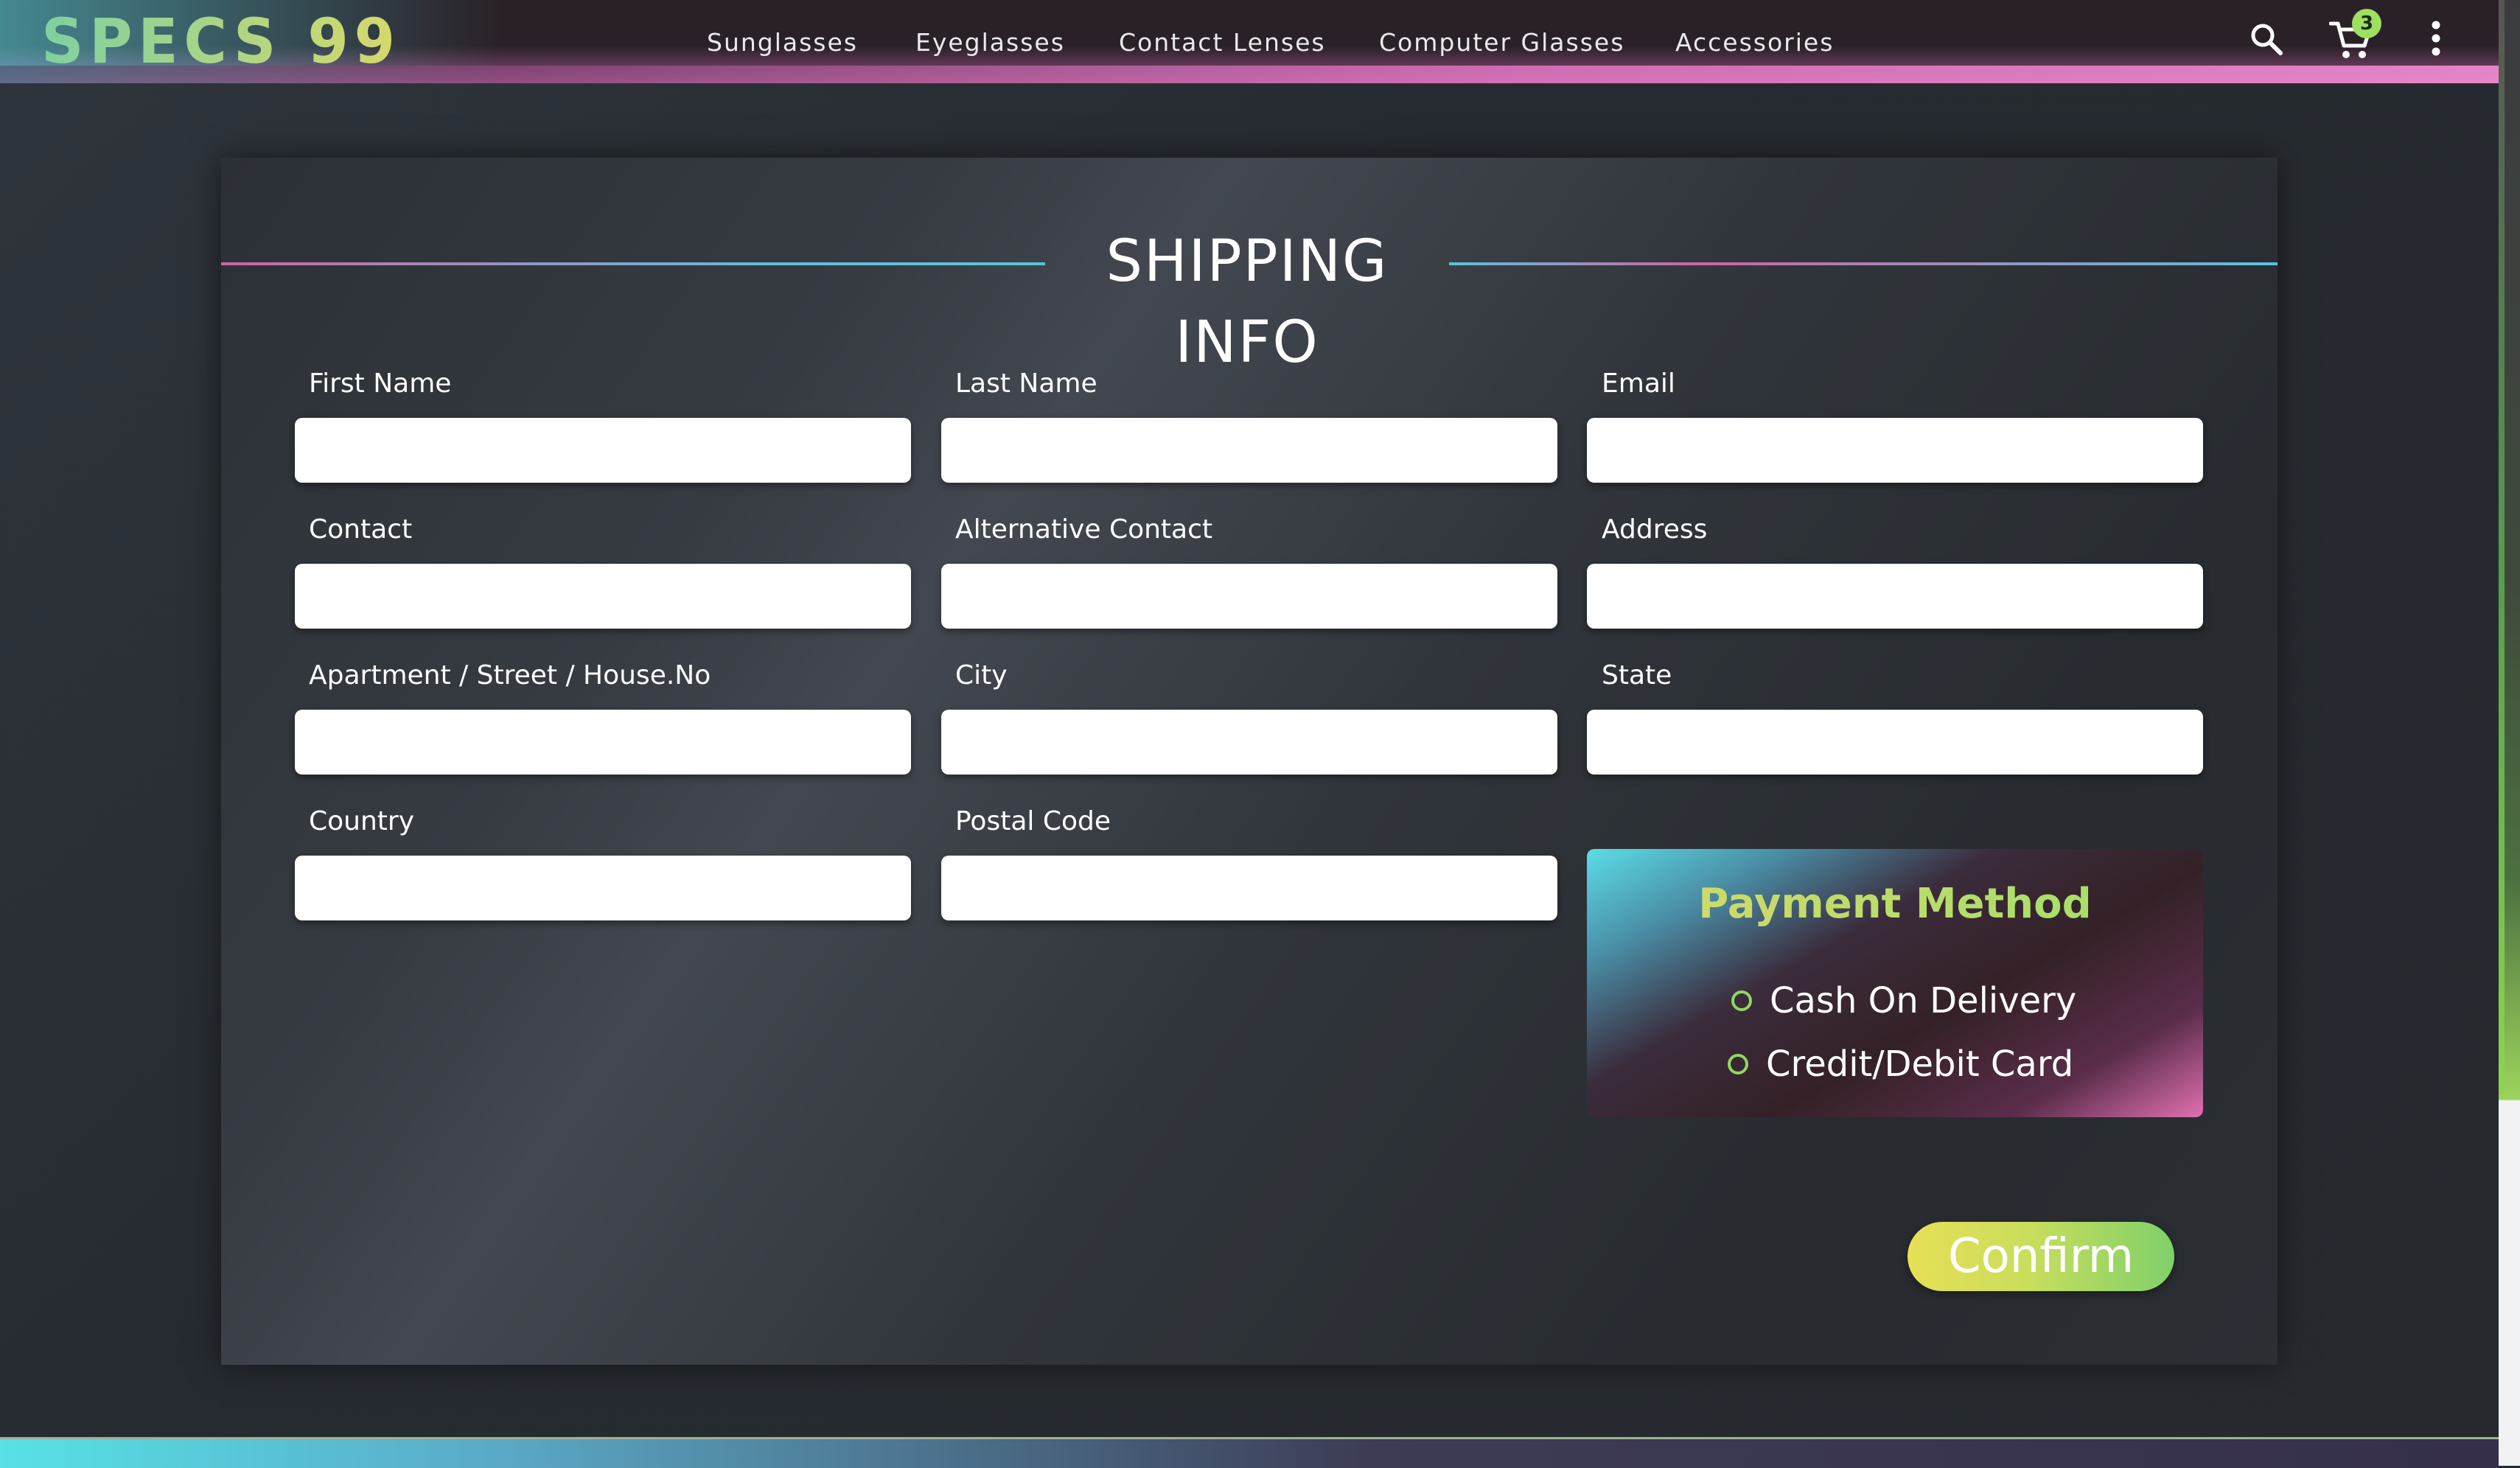 The width and height of the screenshot is (2520, 1468). Describe the element at coordinates (1501, 42) in the screenshot. I see `nav-item-computer-glasses: Computer Glasses` at that location.